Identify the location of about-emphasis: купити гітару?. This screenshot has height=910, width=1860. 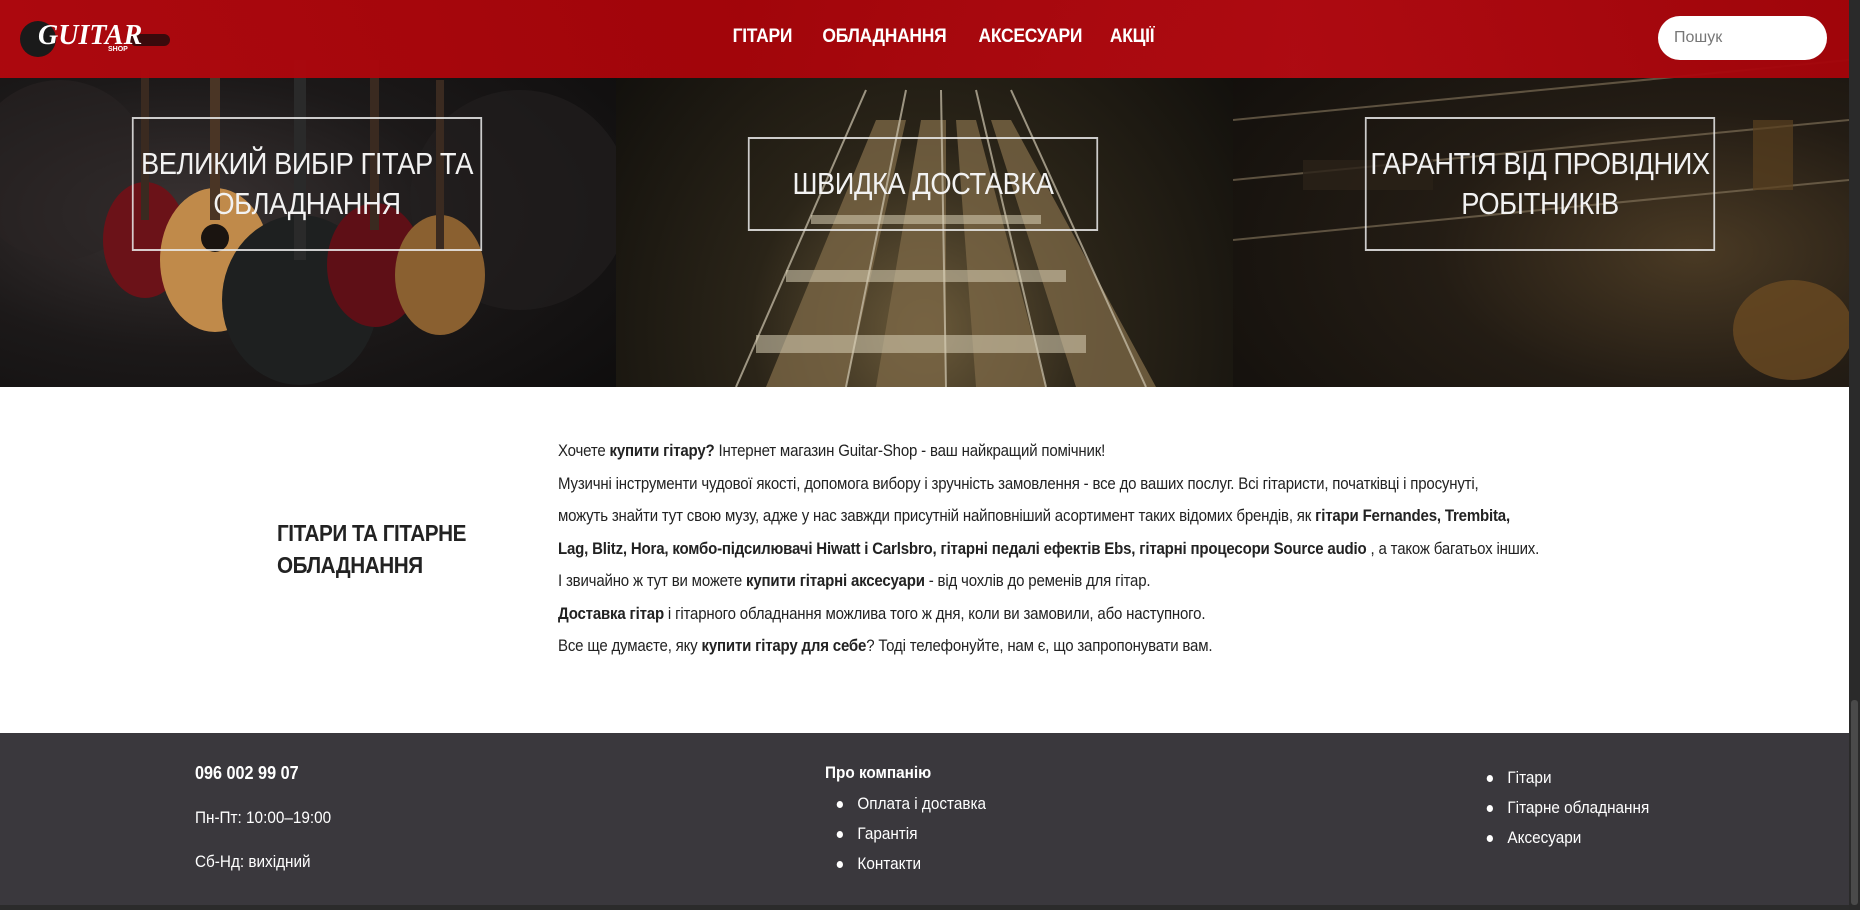
(662, 451).